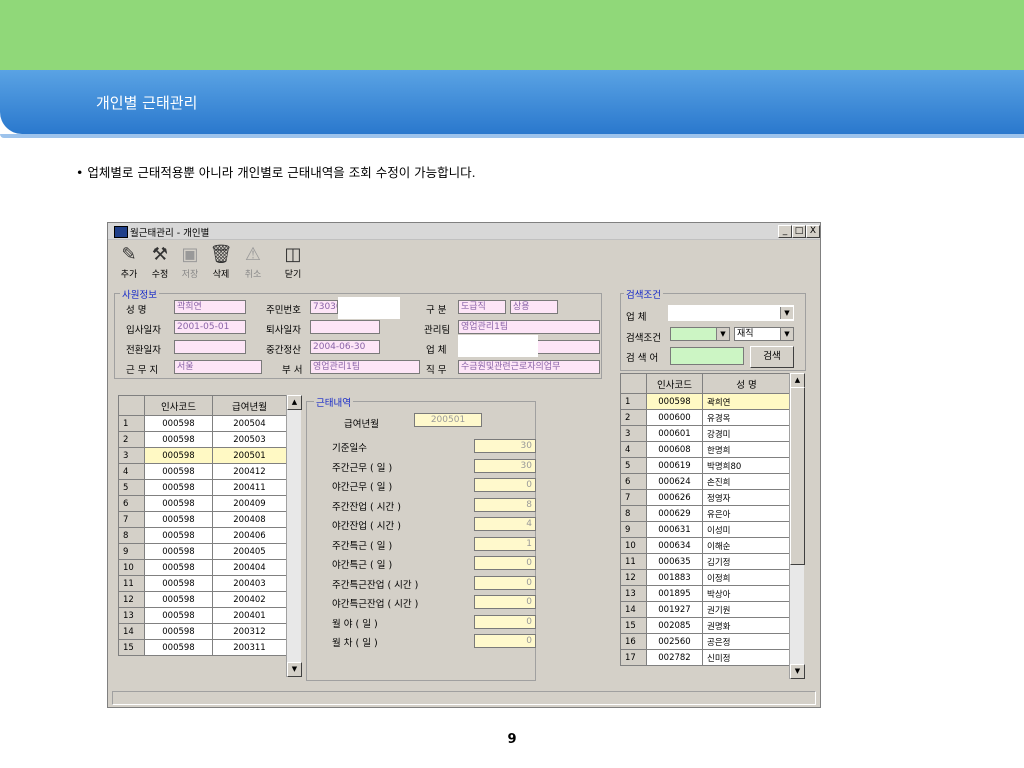 Image resolution: width=1024 pixels, height=768 pixels. What do you see at coordinates (705, 529) in the screenshot?
I see `table-row: 9 000631 이성미` at bounding box center [705, 529].